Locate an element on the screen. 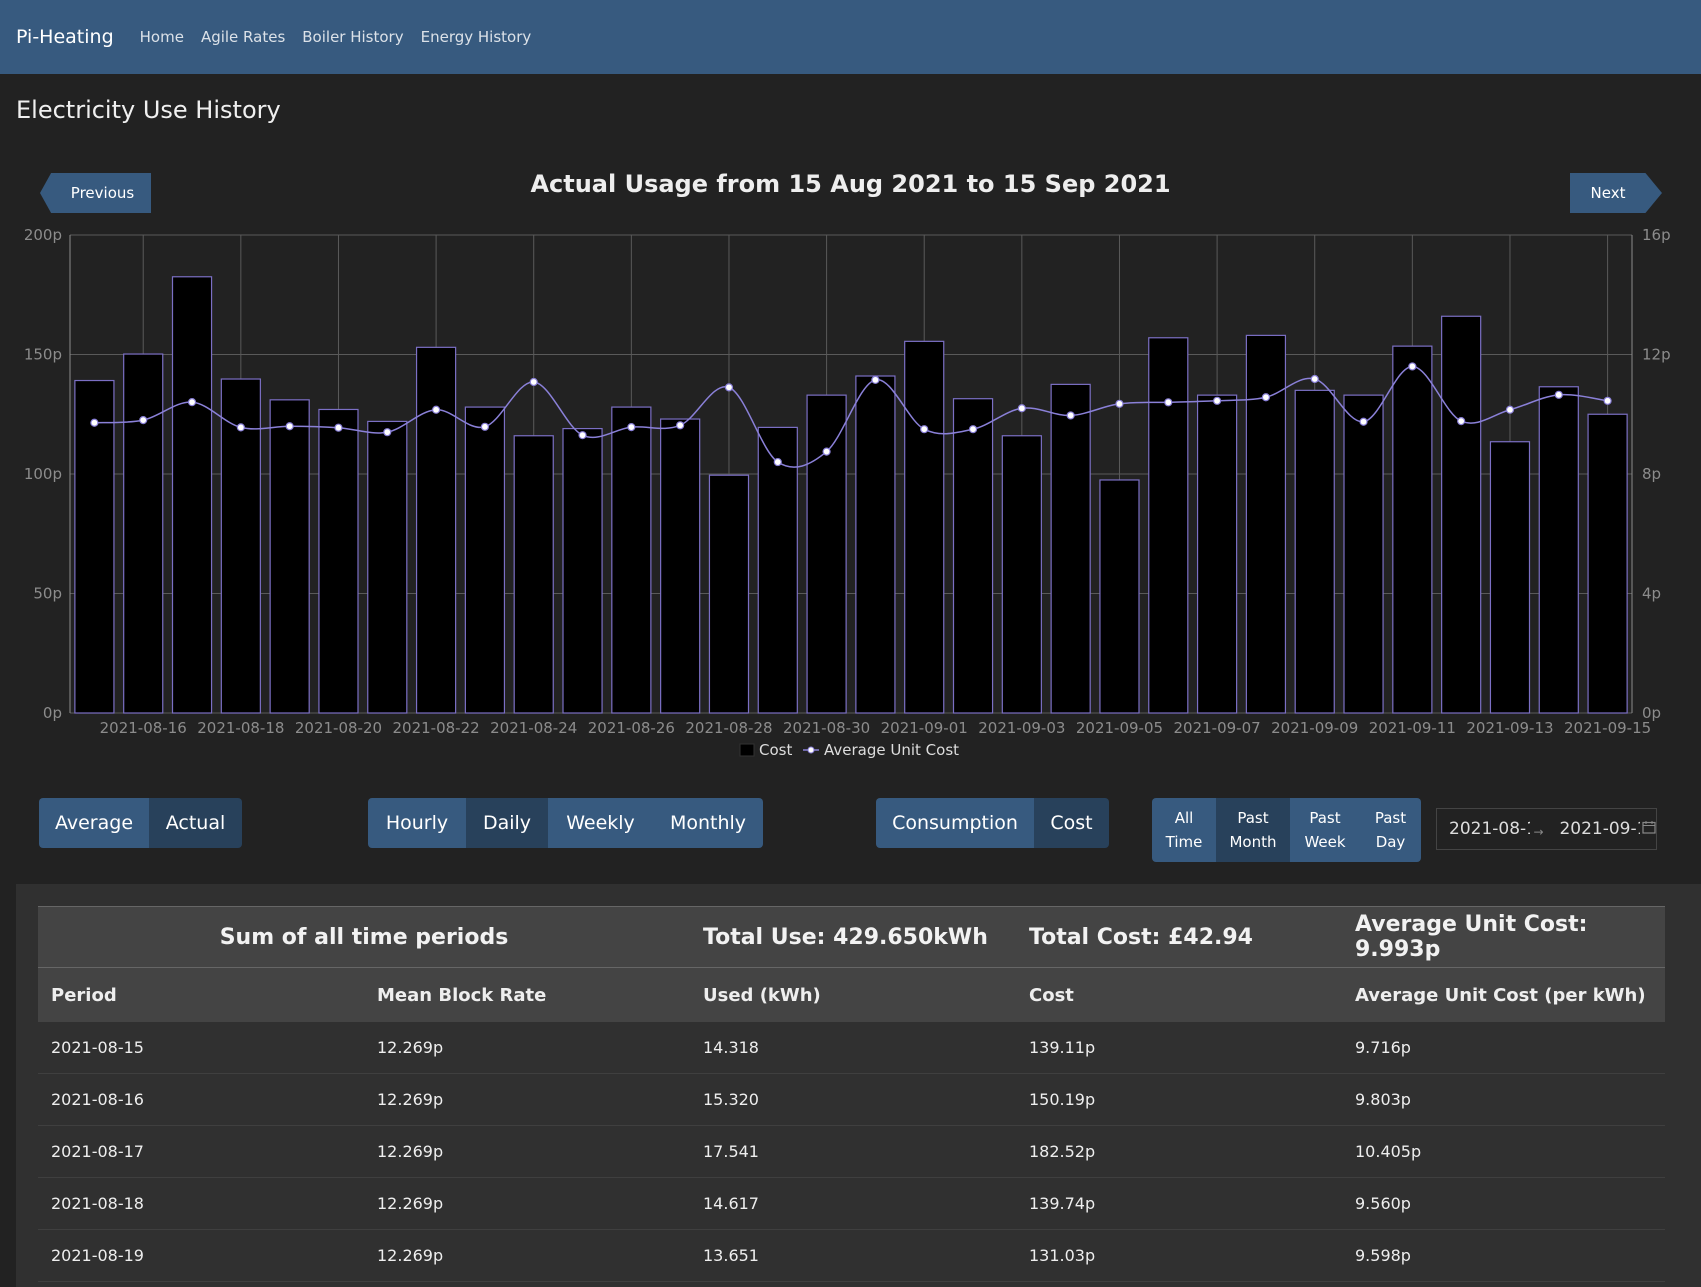 The image size is (1701, 1287). x-tick-label: 2021-09-03 is located at coordinates (1021, 728).